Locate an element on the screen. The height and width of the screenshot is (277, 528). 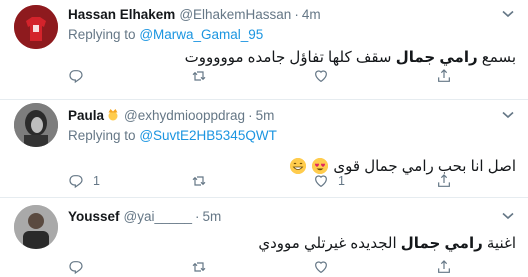
author-handle: @yai_____ is located at coordinates (158, 216).